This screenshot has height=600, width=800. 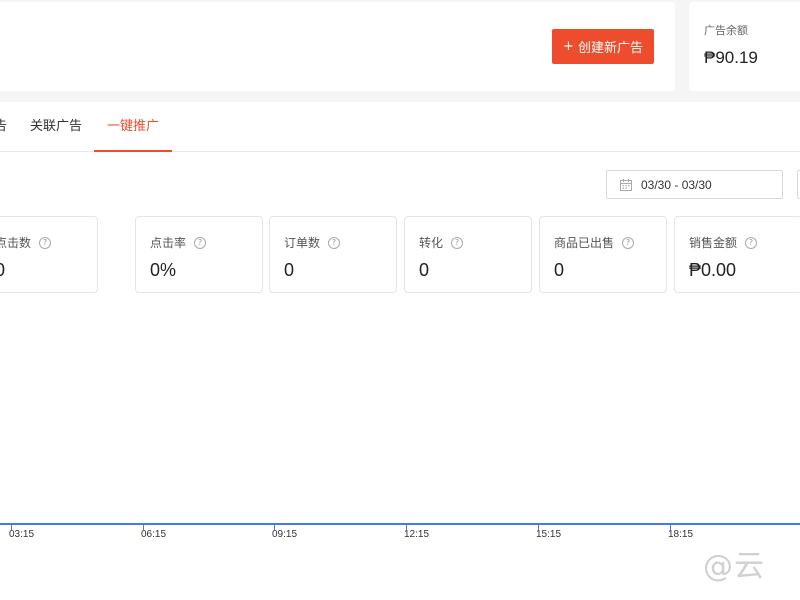 I want to click on metric-label-row: 销售金额 ?, so click(x=723, y=242).